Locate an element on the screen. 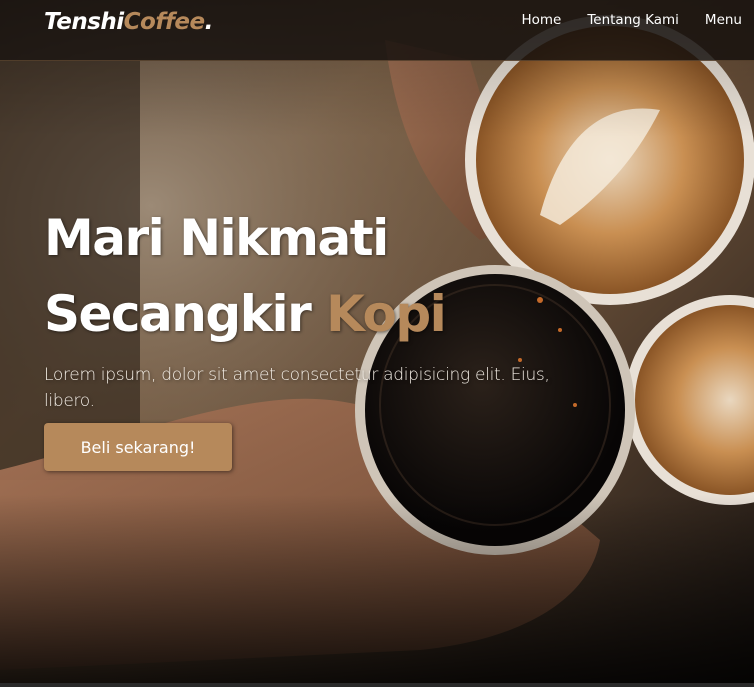 This screenshot has height=687, width=754. headline-accent-word: Kopi is located at coordinates (386, 314).